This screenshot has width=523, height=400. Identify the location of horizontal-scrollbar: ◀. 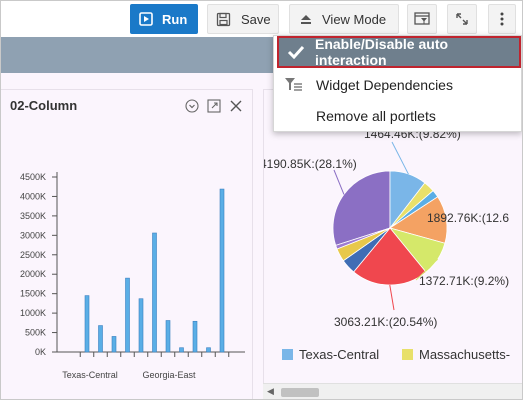
(392, 391).